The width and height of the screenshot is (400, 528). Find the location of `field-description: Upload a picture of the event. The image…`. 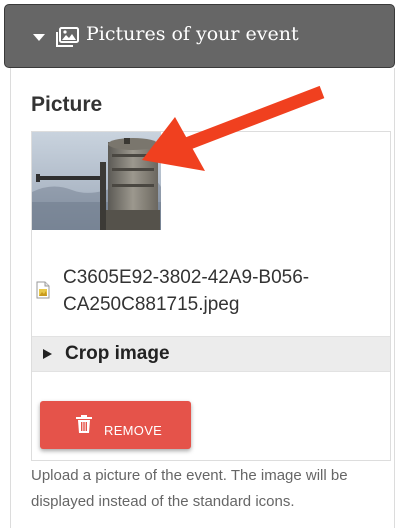

field-description: Upload a picture of the event. The image… is located at coordinates (189, 488).